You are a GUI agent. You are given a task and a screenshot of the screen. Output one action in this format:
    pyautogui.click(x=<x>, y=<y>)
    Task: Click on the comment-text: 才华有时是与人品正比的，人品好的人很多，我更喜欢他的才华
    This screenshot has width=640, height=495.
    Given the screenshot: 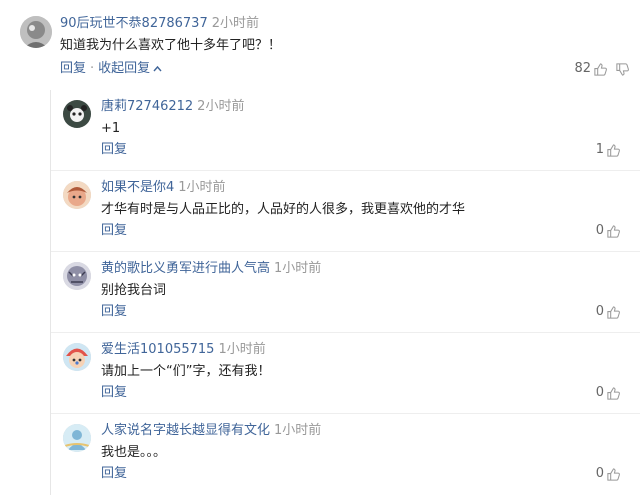 What is the action you would take?
    pyautogui.click(x=283, y=209)
    